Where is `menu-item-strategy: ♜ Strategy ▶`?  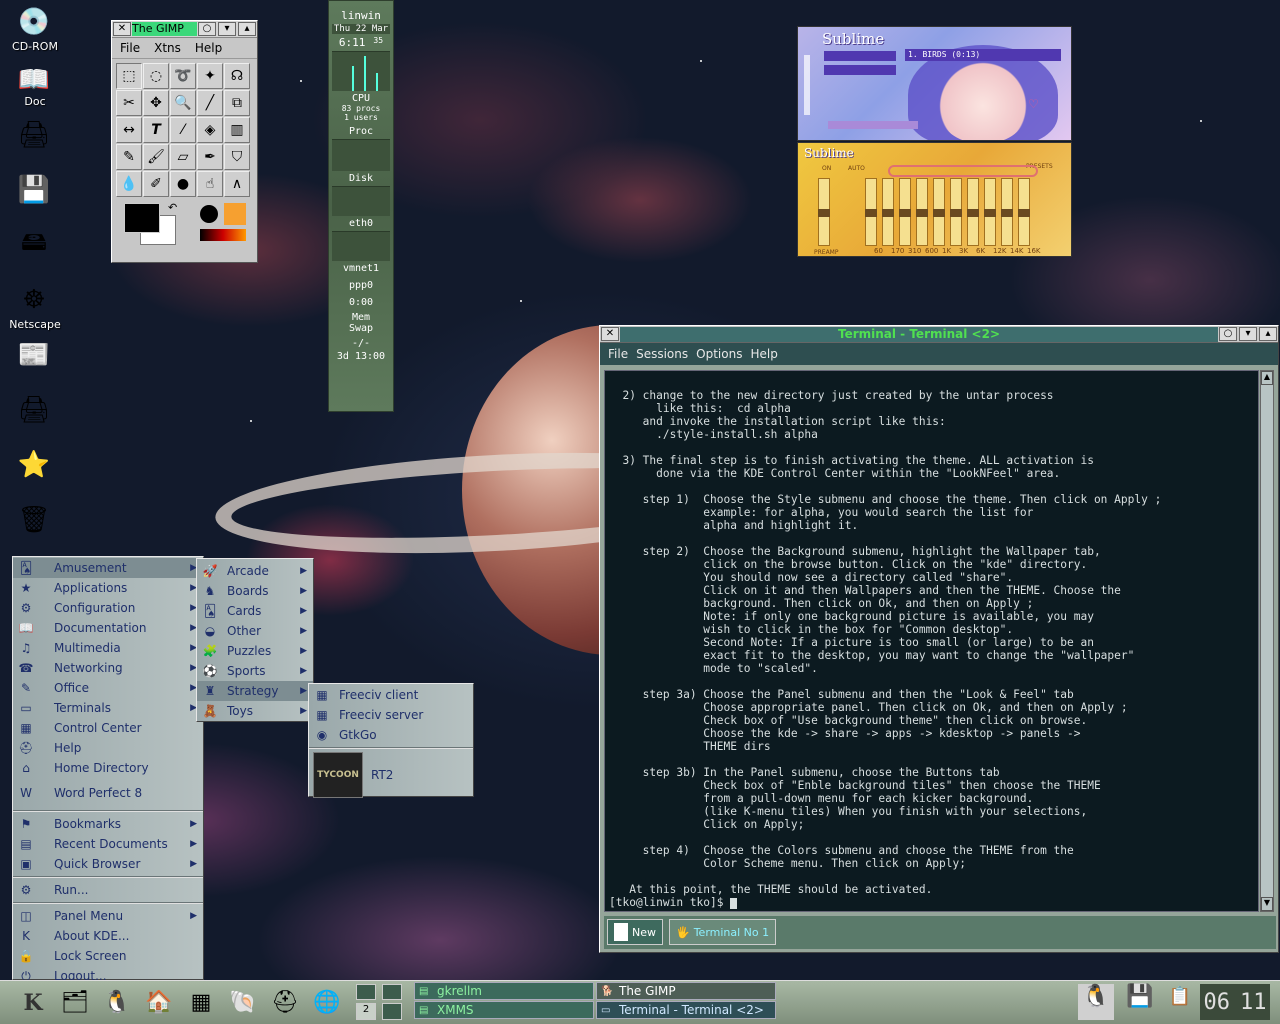
menu-item-strategy: ♜ Strategy ▶ is located at coordinates (255, 691).